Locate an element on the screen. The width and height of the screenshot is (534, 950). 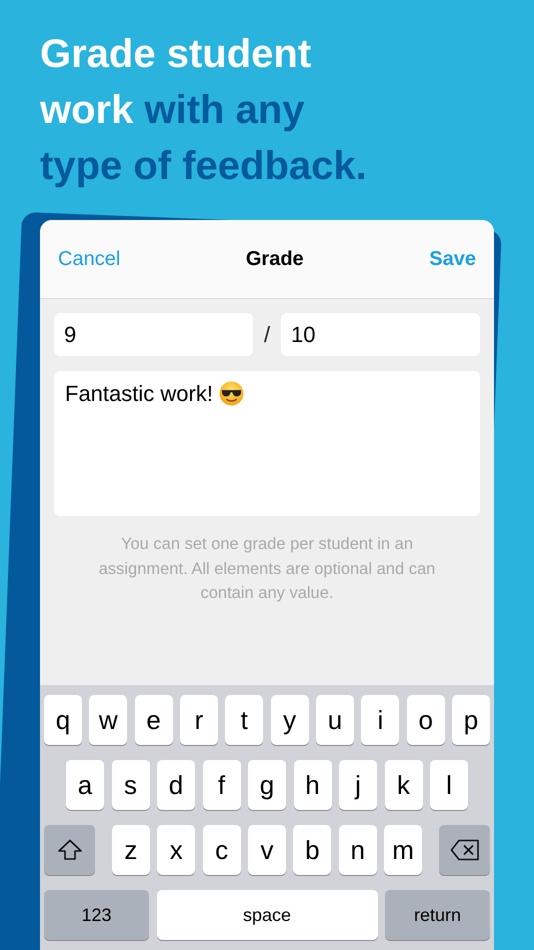
letter-key: u is located at coordinates (335, 720).